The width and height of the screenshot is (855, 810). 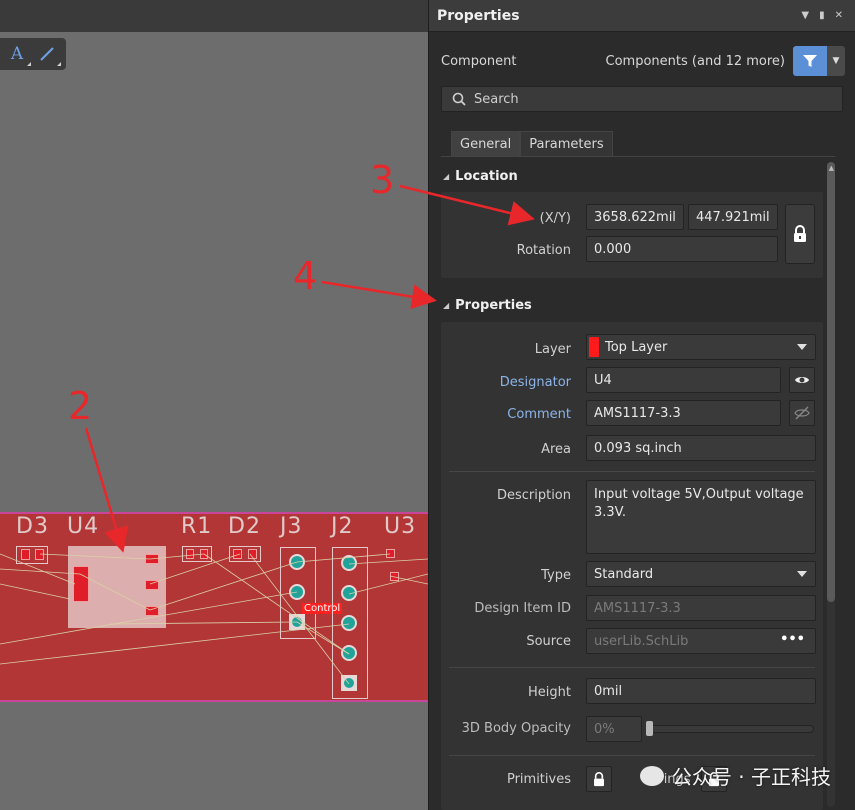 I want to click on filter-icon, so click(x=810, y=61).